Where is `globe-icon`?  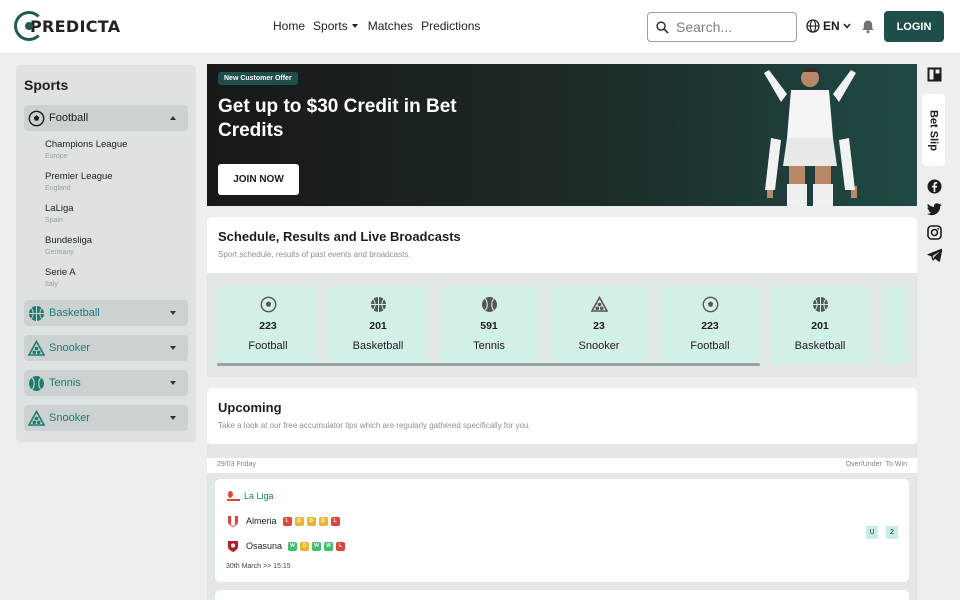 globe-icon is located at coordinates (813, 26).